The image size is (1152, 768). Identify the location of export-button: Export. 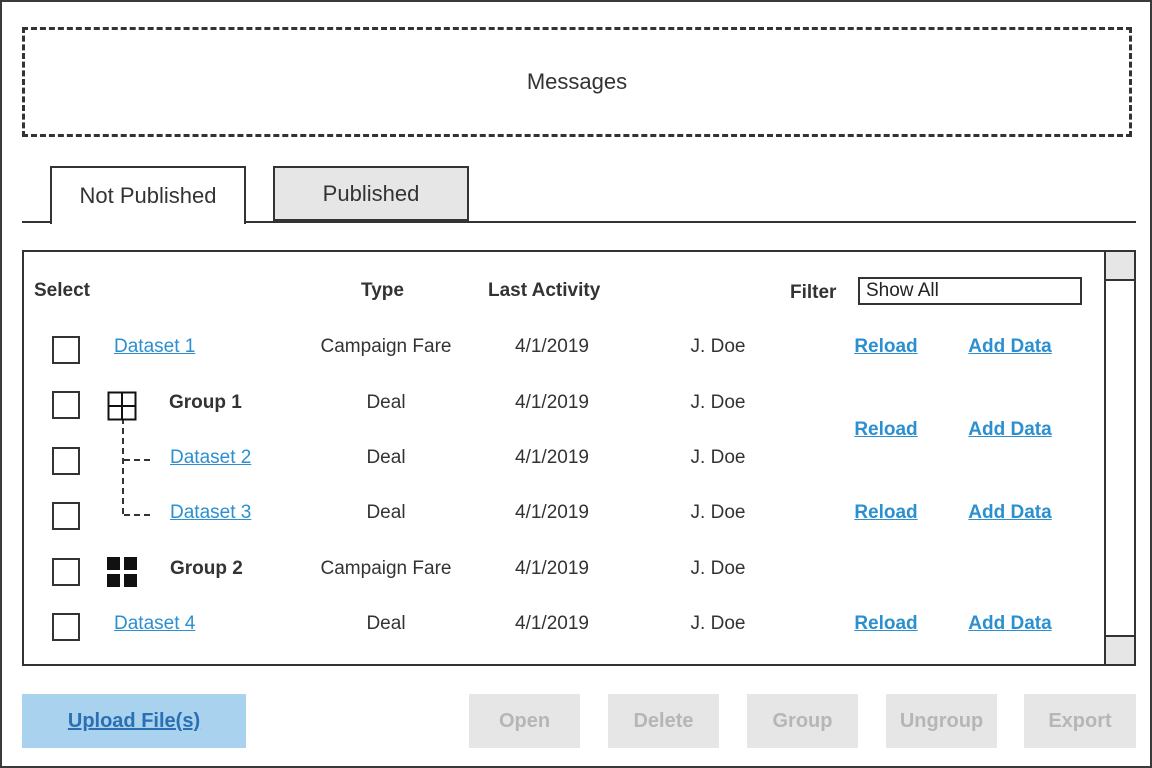
(1080, 721).